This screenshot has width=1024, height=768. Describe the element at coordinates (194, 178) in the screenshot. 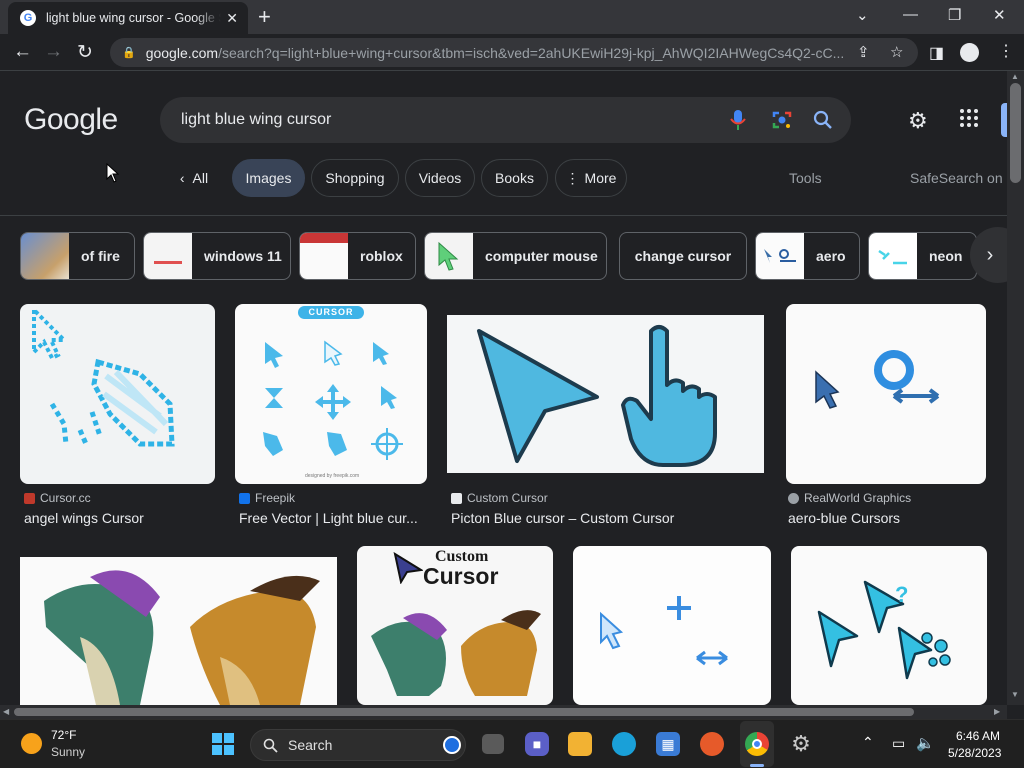

I see `filter-all: ‹ All` at that location.